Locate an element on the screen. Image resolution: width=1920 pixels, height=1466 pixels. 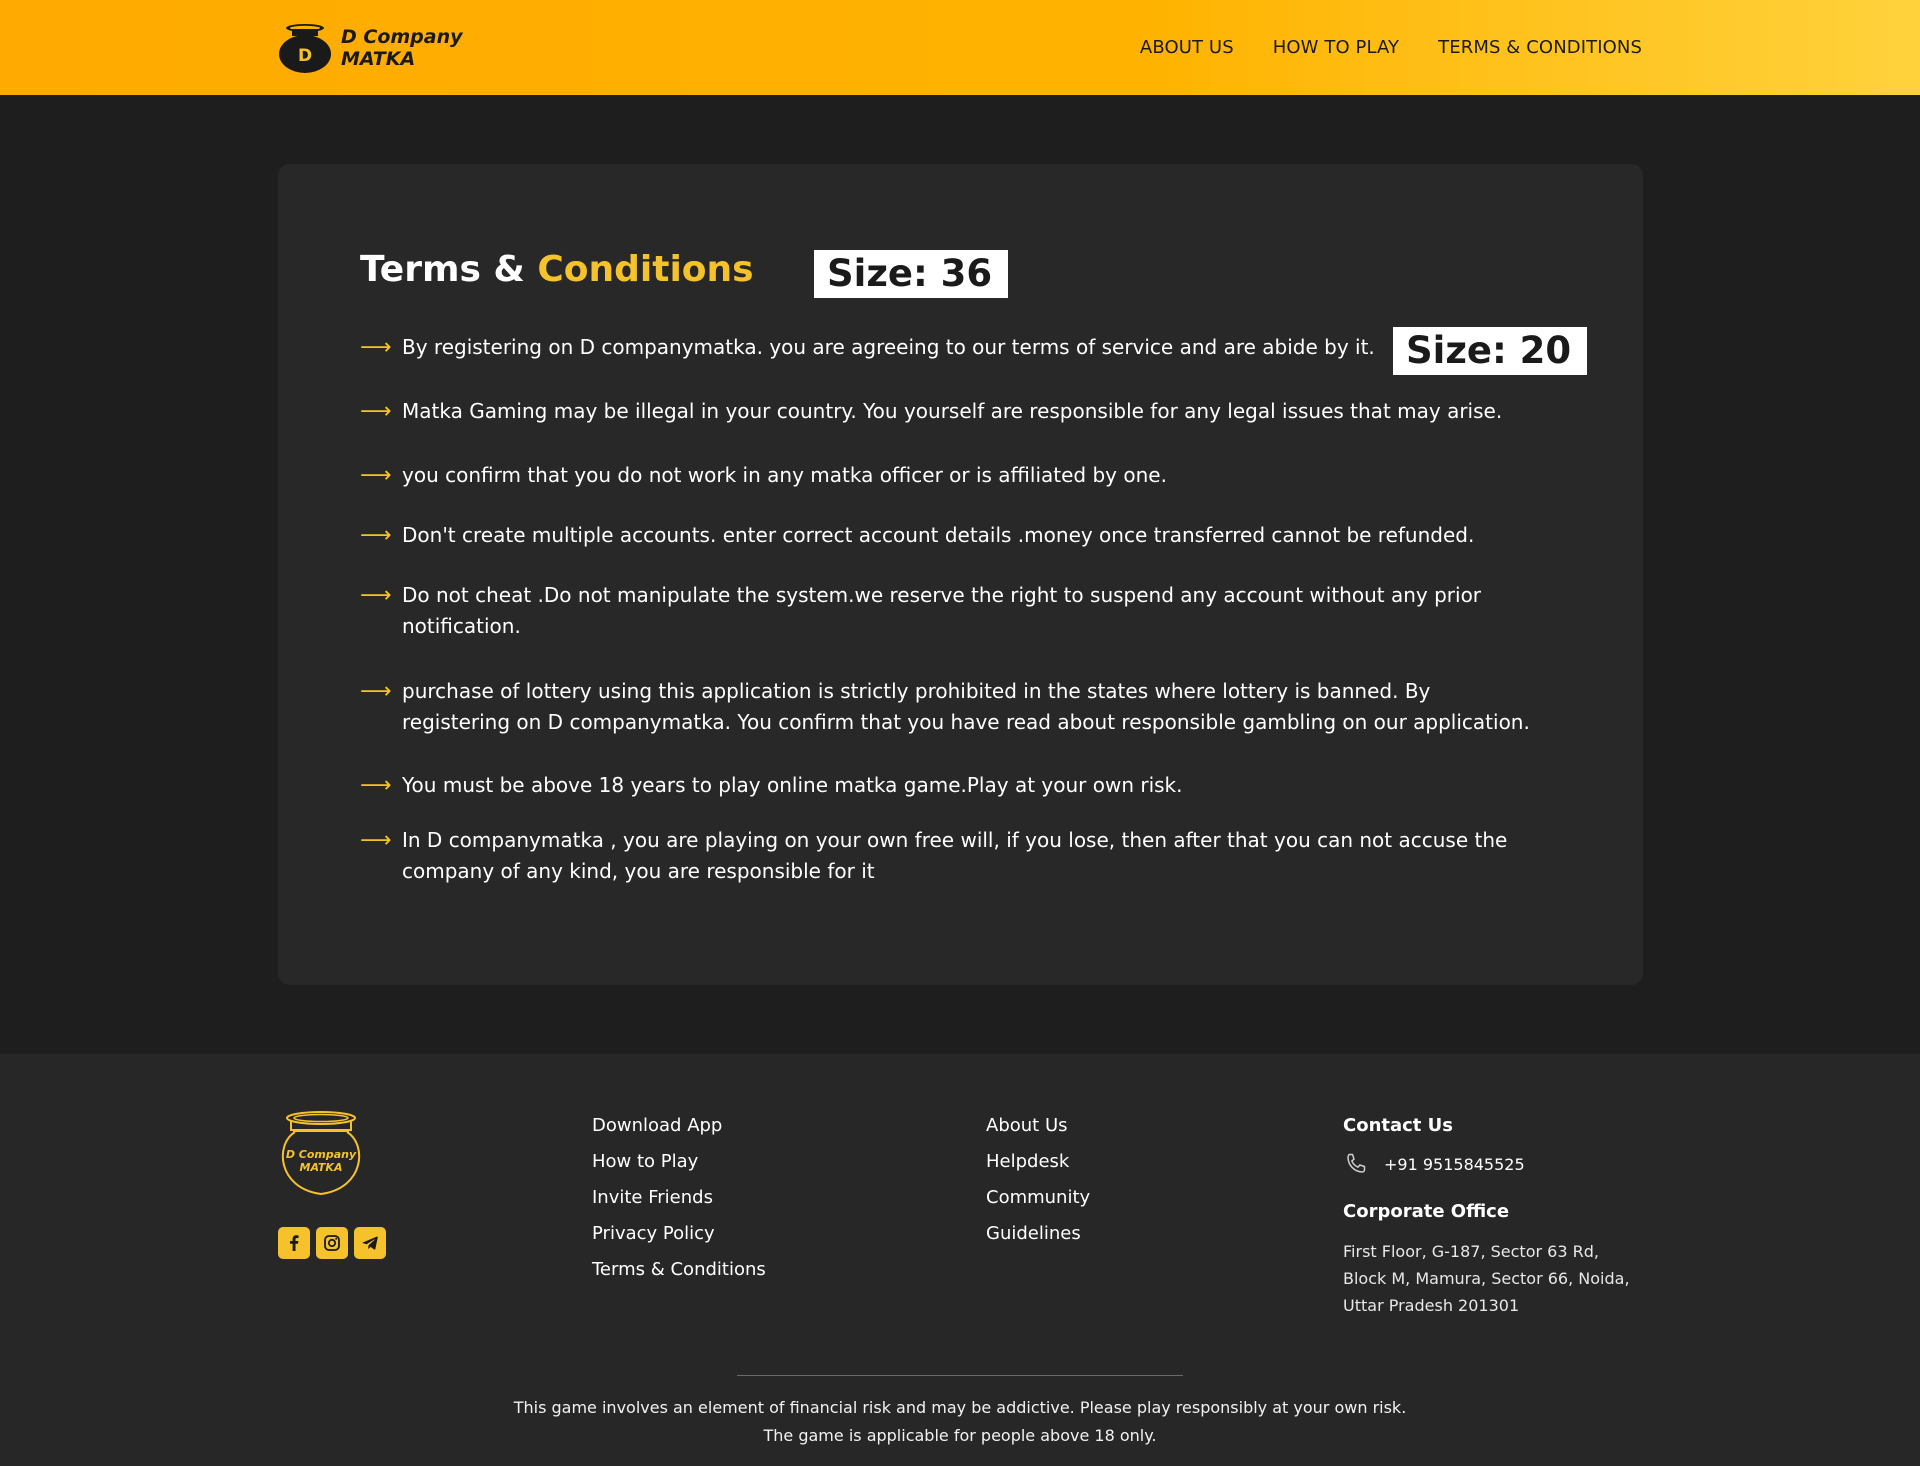
footer-link-invite-friends: Invite Friends is located at coordinates (679, 1198).